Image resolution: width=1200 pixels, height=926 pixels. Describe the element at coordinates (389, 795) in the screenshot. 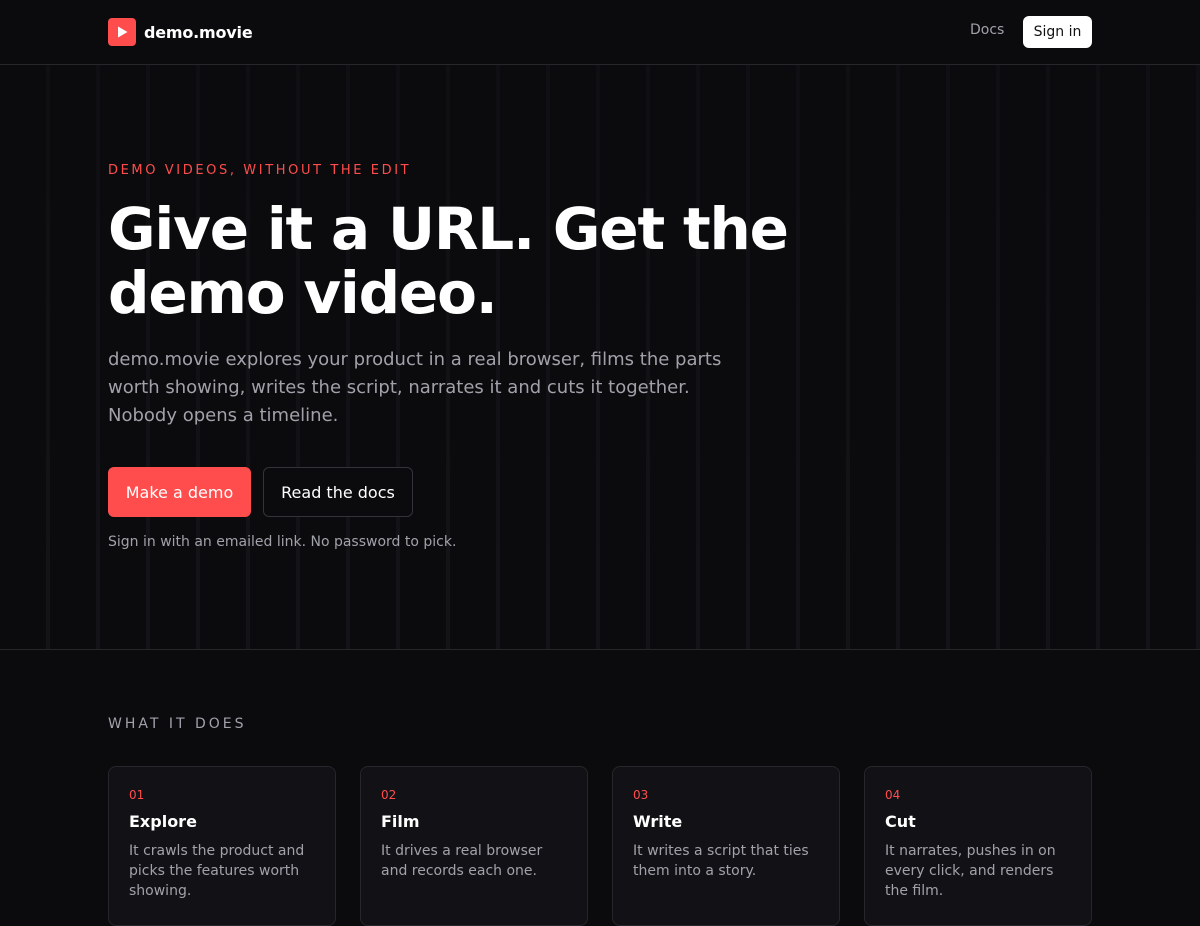

I see `feature-number: 02` at that location.